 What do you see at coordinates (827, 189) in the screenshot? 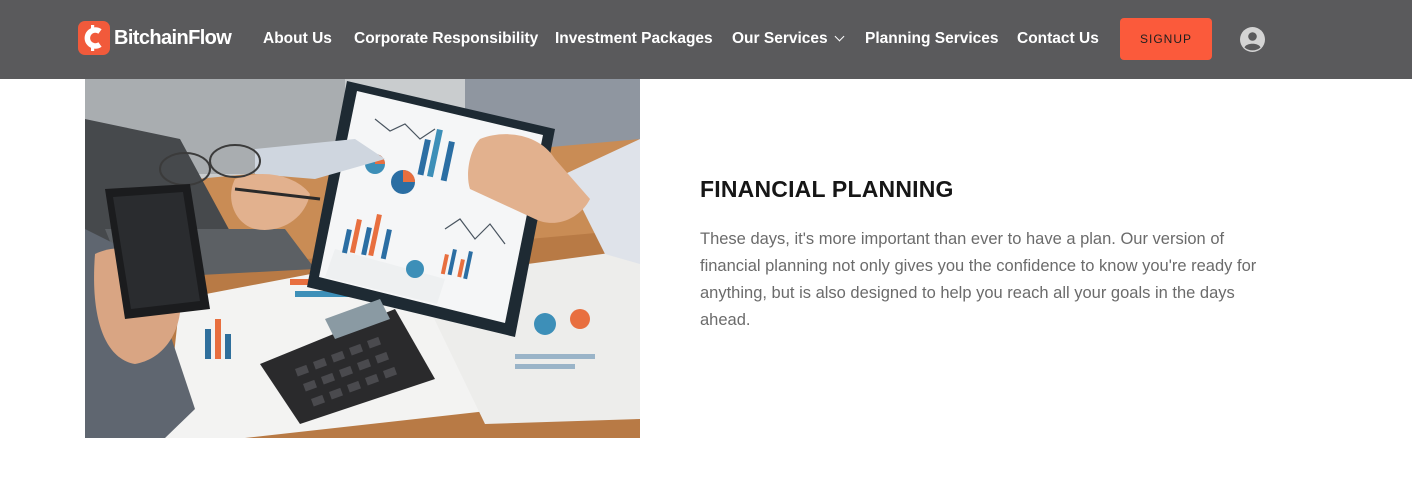
I see `section-title: FINANCIAL PLANNING` at bounding box center [827, 189].